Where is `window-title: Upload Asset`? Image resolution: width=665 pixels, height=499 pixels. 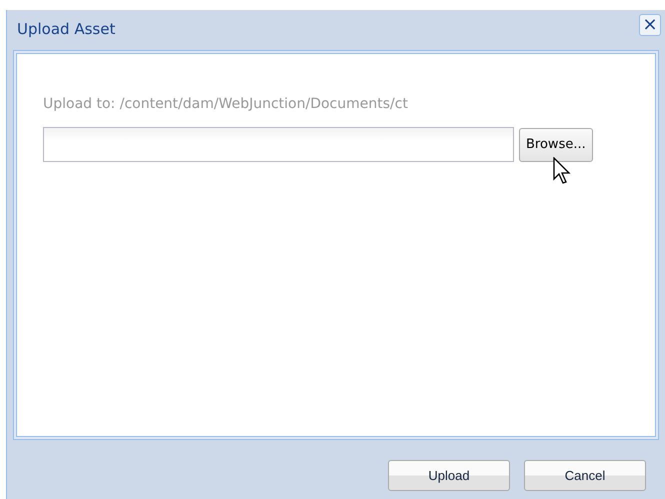 window-title: Upload Asset is located at coordinates (66, 29).